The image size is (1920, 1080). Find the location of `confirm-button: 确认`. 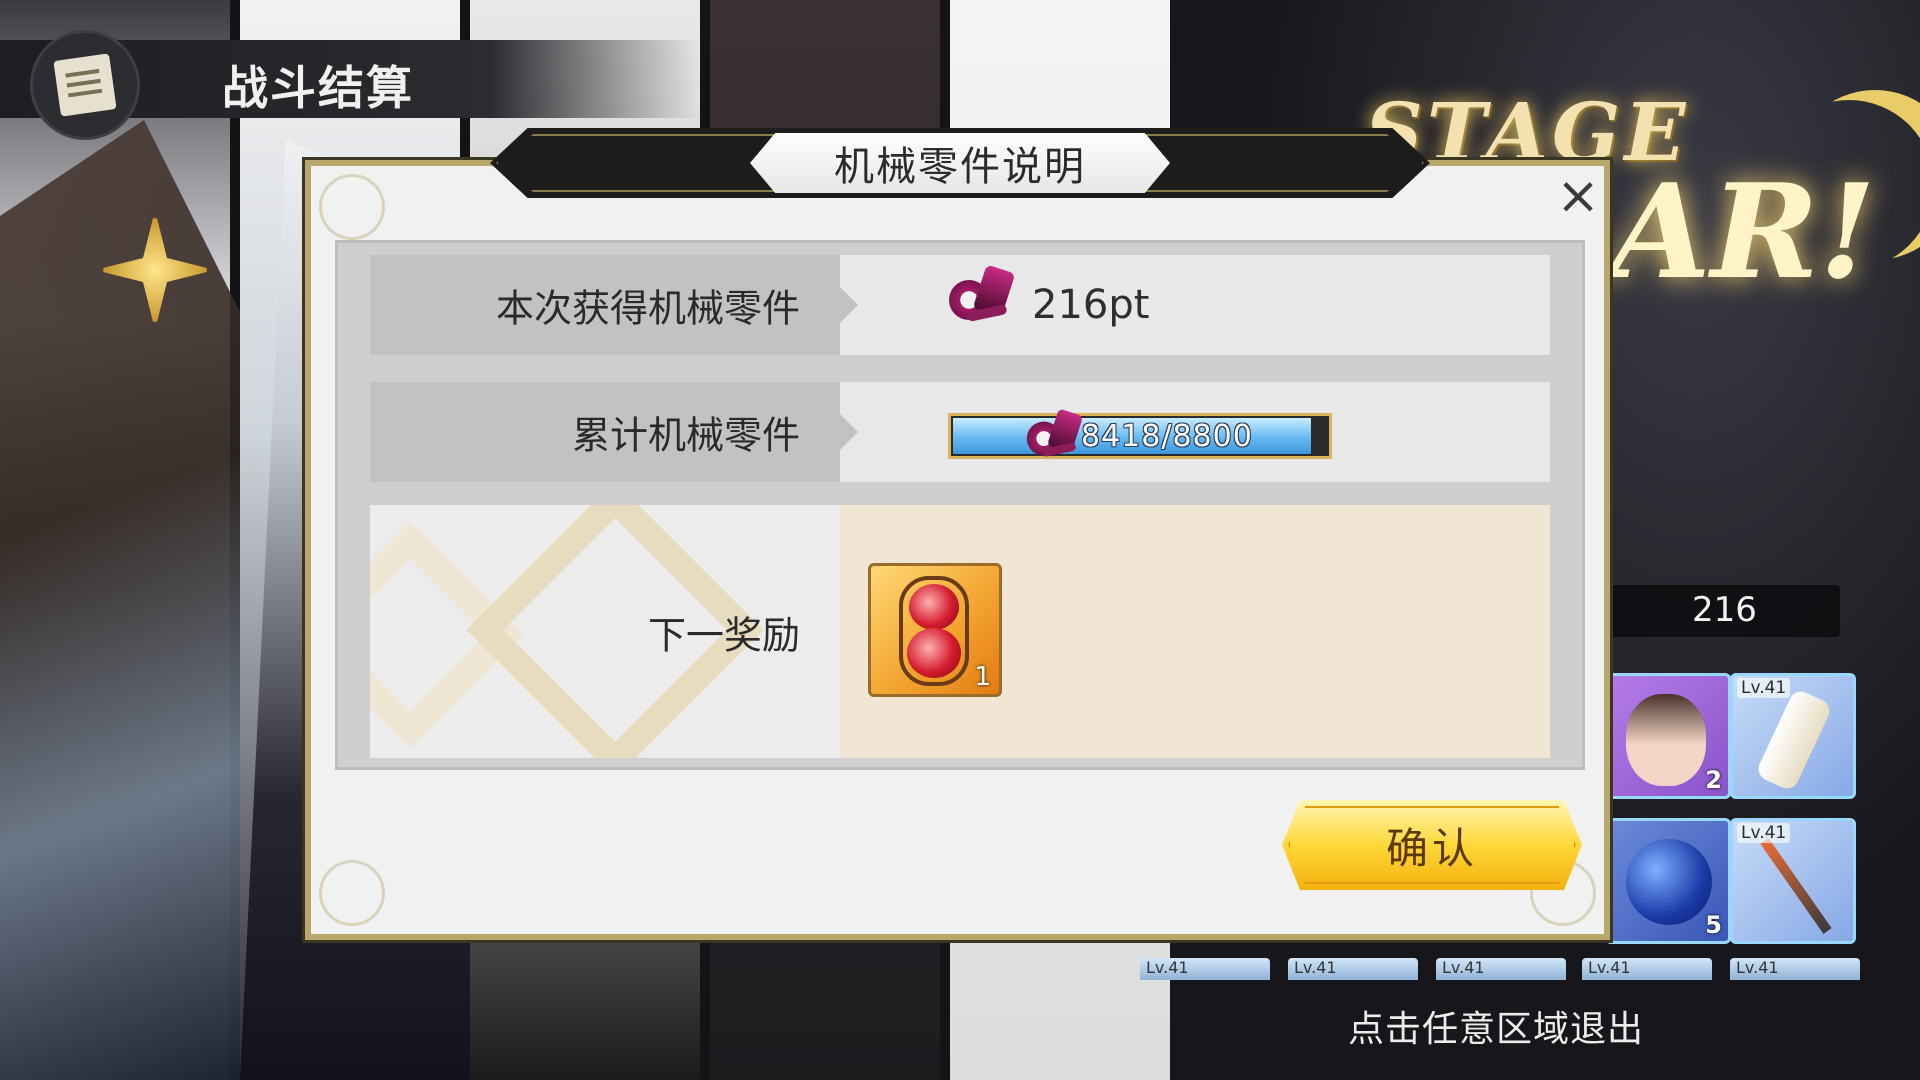

confirm-button: 确认 is located at coordinates (1432, 845).